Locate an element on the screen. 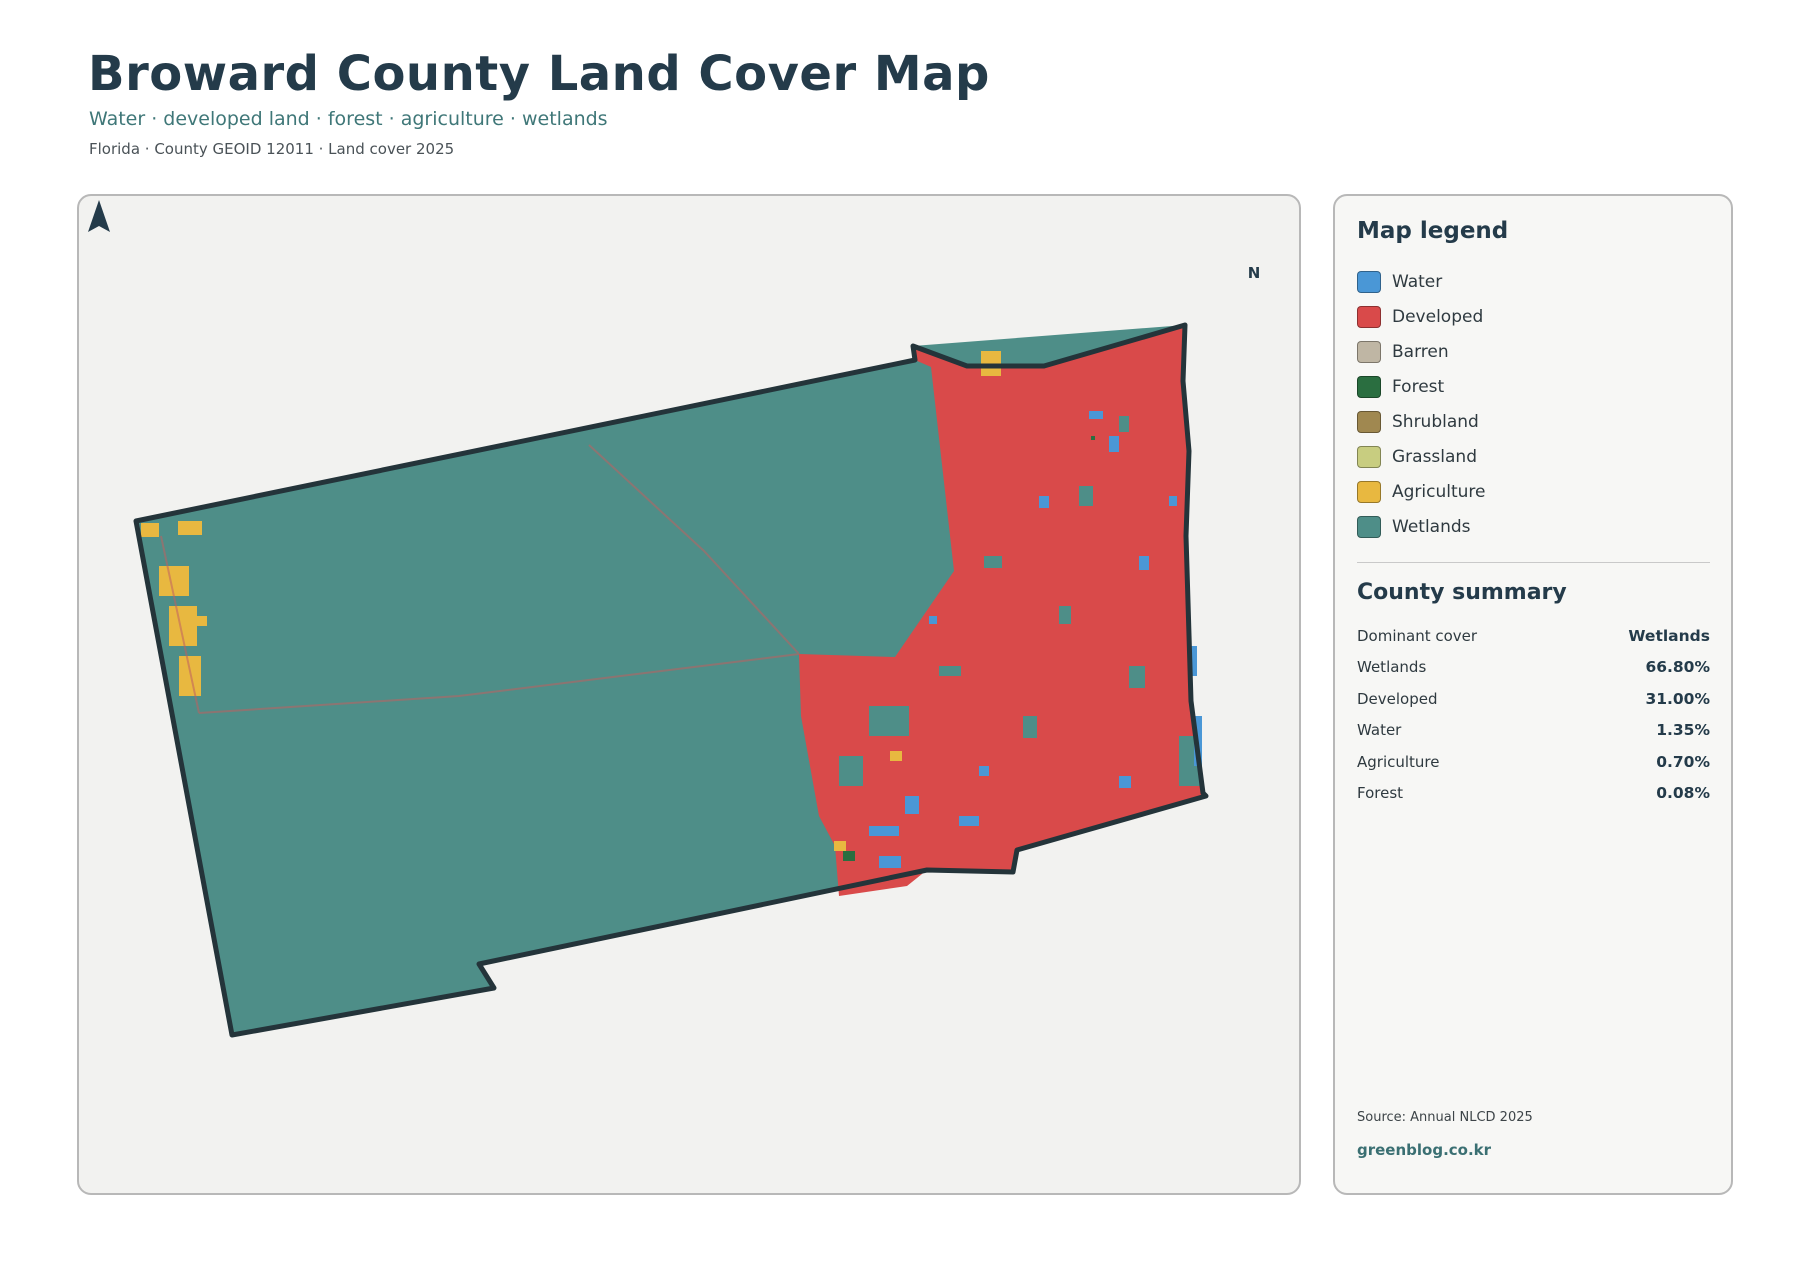 The width and height of the screenshot is (1800, 1273). legend-divider is located at coordinates (1533, 562).